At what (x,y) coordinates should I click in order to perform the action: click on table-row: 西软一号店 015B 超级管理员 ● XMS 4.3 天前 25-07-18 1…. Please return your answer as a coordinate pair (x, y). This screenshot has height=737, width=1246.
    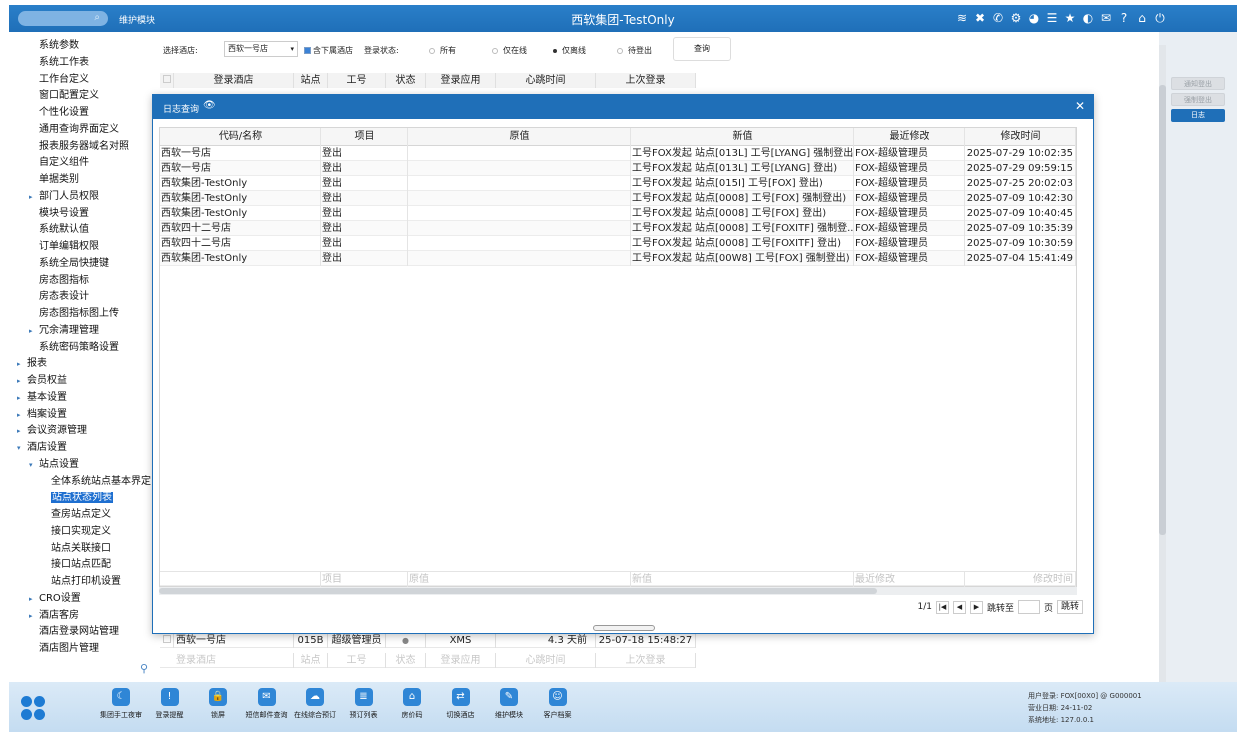
    Looking at the image, I should click on (428, 640).